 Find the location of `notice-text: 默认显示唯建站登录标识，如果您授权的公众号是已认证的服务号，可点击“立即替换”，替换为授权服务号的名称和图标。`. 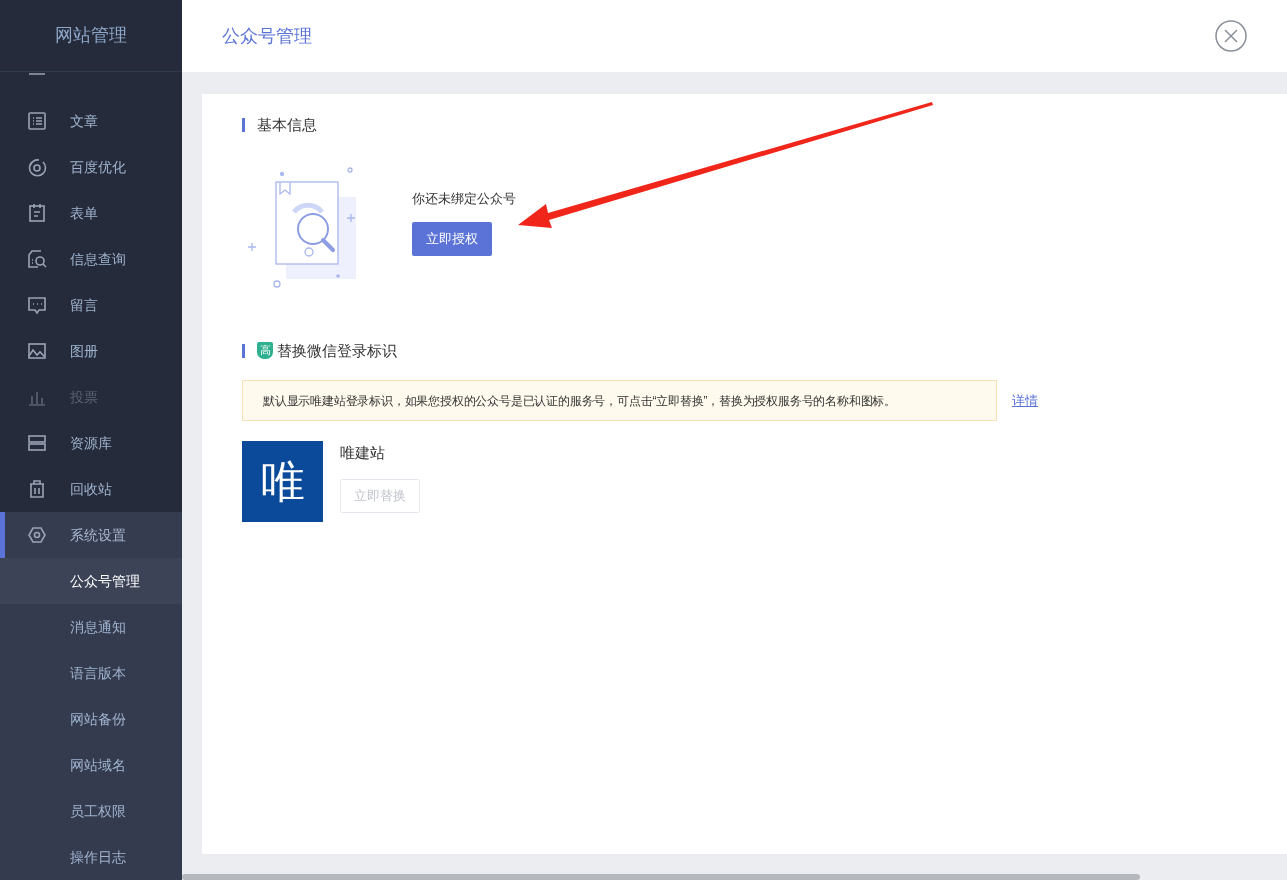

notice-text: 默认显示唯建站登录标识，如果您授权的公众号是已认证的服务号，可点击“立即替换”，替换为授权服务号的名称和图标。 is located at coordinates (579, 401).